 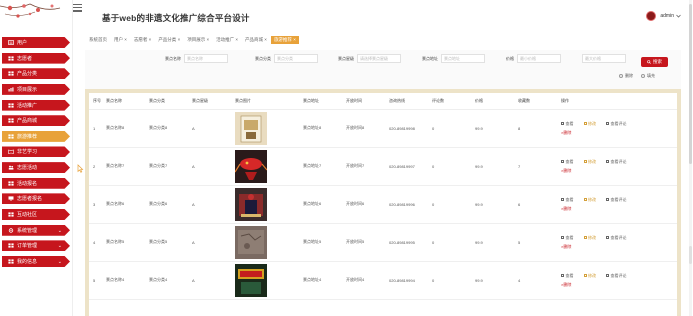 What do you see at coordinates (98, 40) in the screenshot?
I see `tab-0: 系统首页` at bounding box center [98, 40].